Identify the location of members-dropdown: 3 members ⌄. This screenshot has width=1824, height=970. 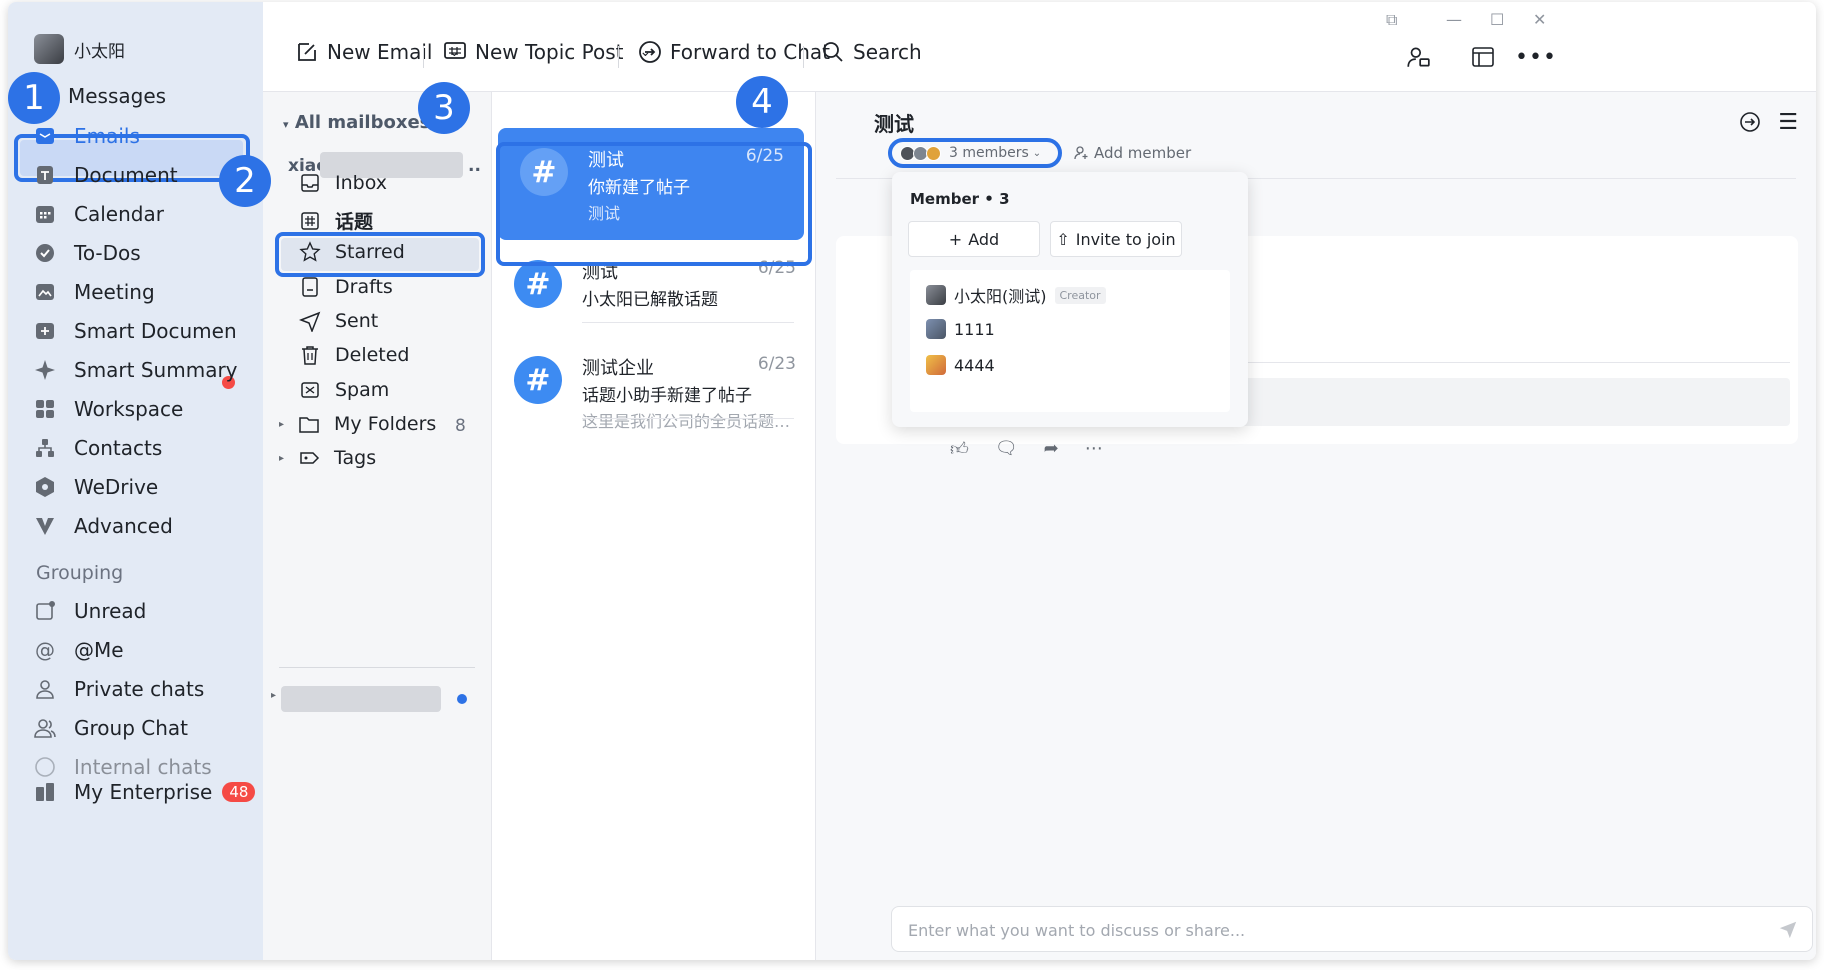
(975, 153).